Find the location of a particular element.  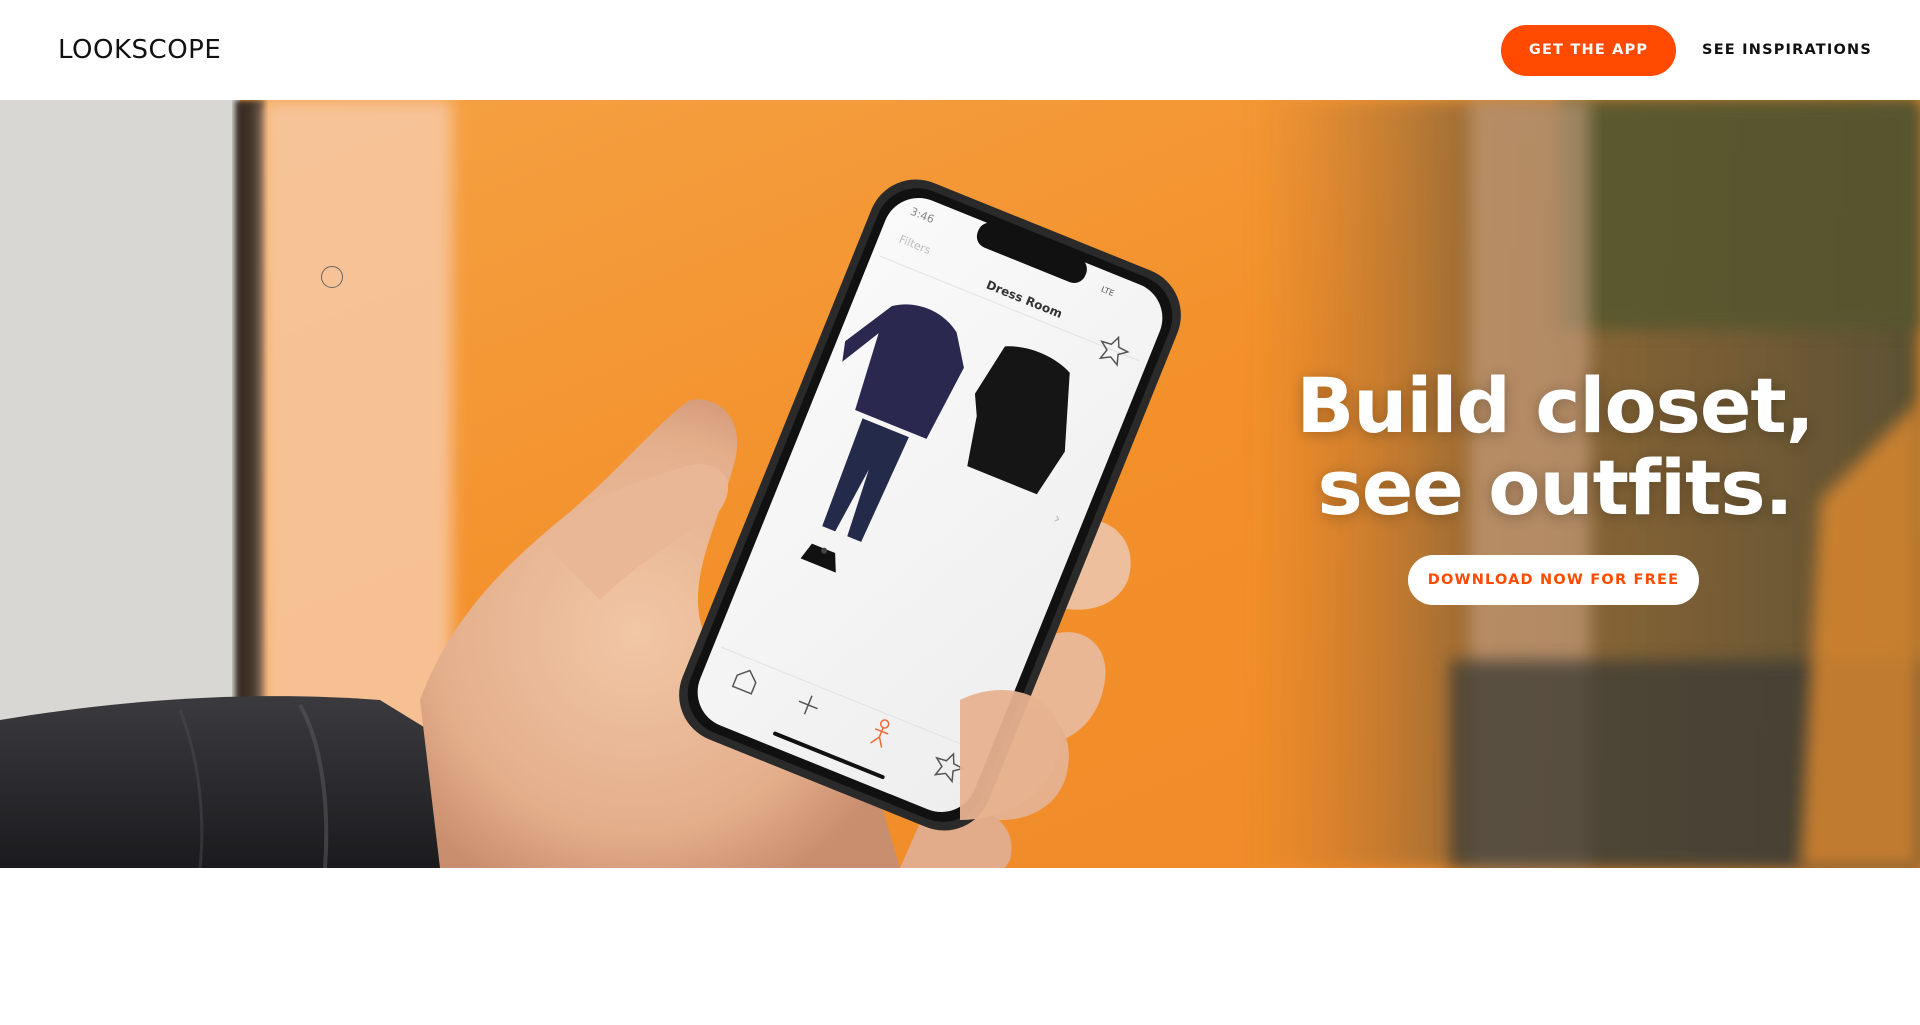

cursor-indicator is located at coordinates (332, 277).